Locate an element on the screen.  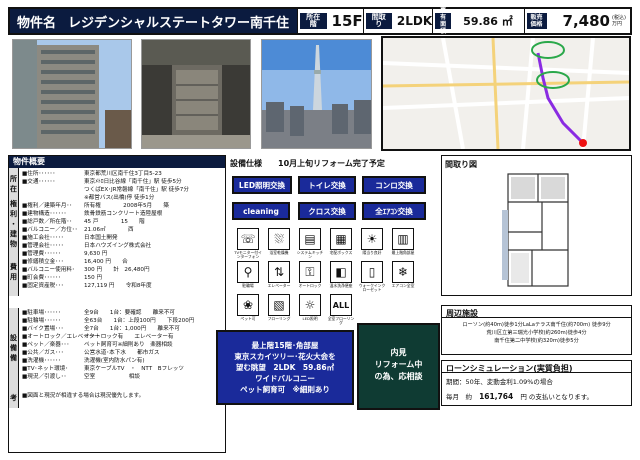
building-icon: ▥ is located at coordinates (403, 239).